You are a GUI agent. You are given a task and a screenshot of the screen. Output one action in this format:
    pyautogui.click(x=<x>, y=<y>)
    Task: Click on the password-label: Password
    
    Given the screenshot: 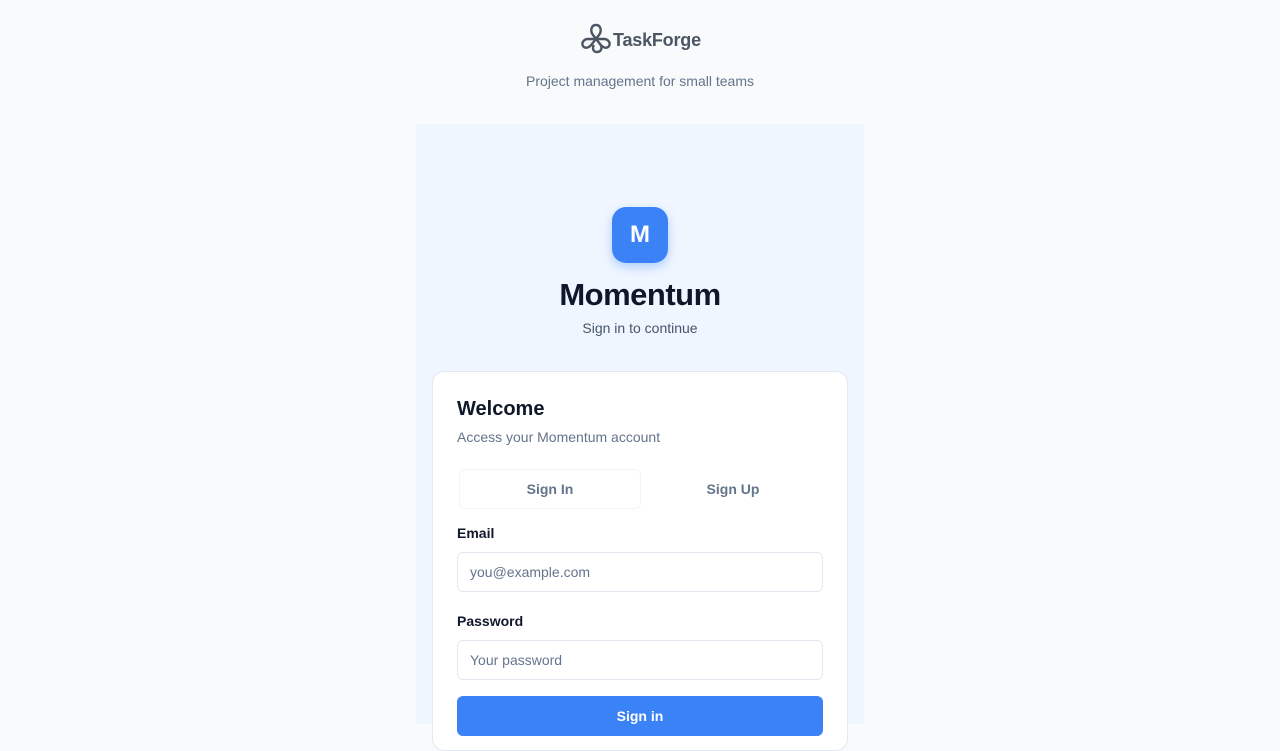 What is the action you would take?
    pyautogui.click(x=490, y=621)
    